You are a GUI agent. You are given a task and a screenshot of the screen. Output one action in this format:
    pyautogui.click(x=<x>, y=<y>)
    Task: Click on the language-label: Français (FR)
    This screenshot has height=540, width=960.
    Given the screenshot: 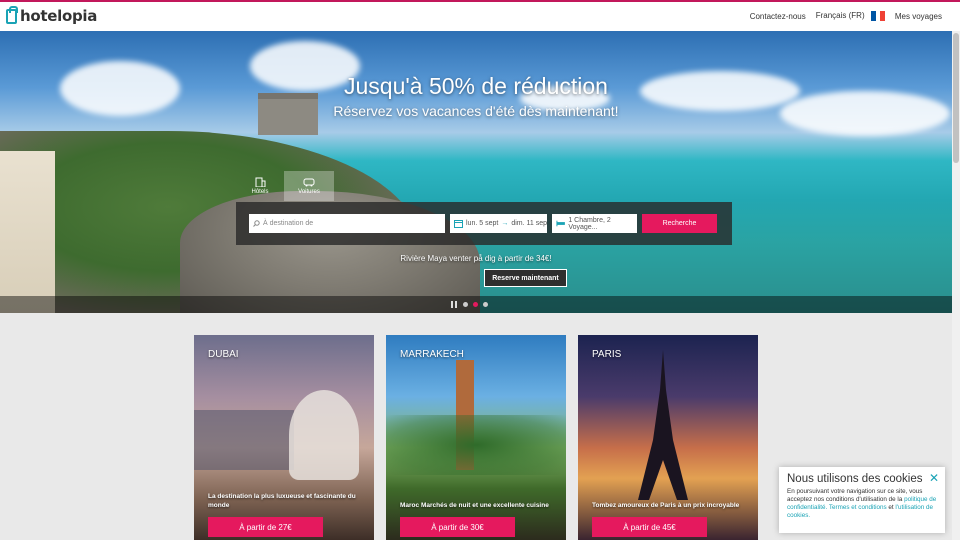 What is the action you would take?
    pyautogui.click(x=840, y=16)
    